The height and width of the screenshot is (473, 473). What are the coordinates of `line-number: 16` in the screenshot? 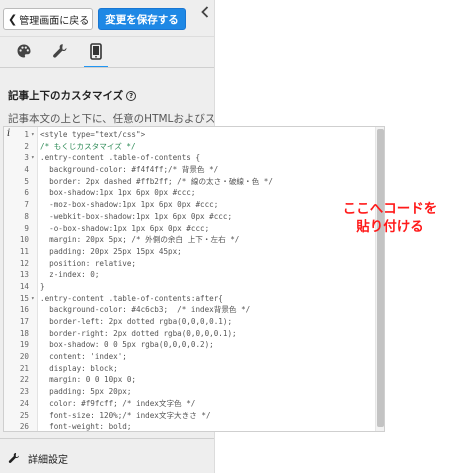 It's located at (24, 310).